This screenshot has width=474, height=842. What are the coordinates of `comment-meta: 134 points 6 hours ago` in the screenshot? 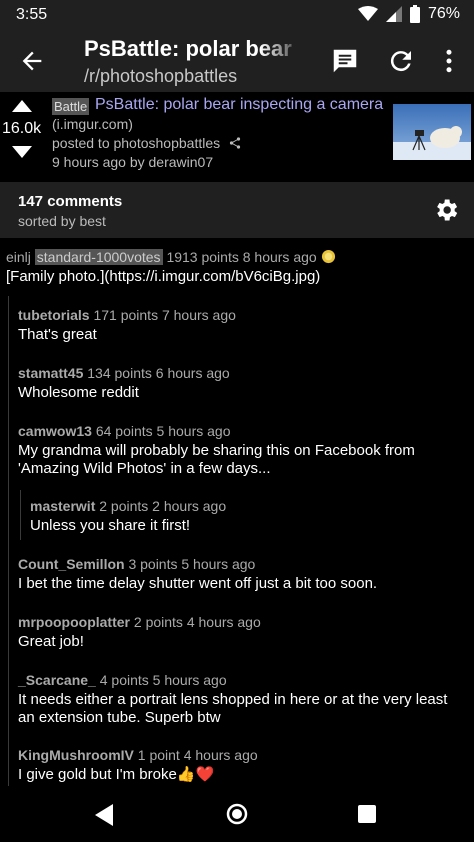 It's located at (158, 373).